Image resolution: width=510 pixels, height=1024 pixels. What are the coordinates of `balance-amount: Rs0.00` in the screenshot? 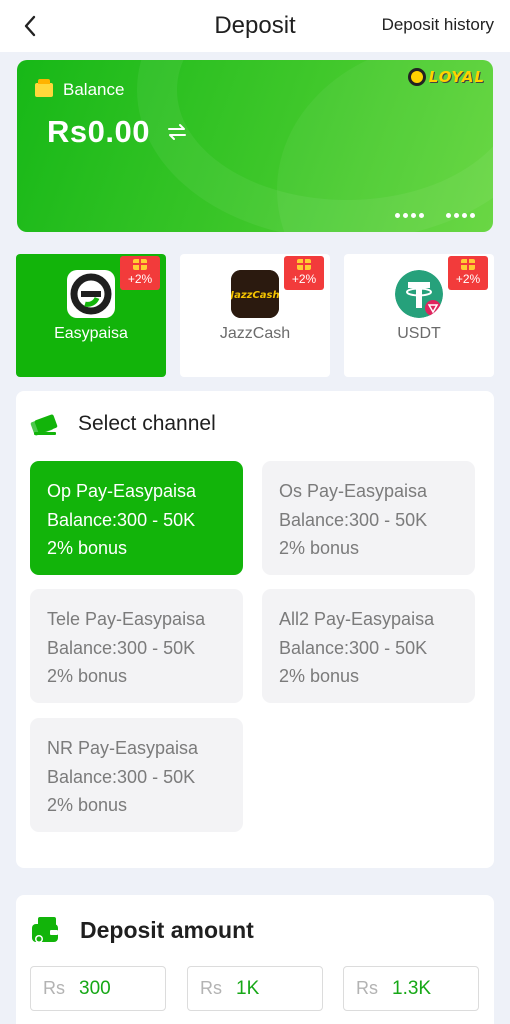 It's located at (98, 131).